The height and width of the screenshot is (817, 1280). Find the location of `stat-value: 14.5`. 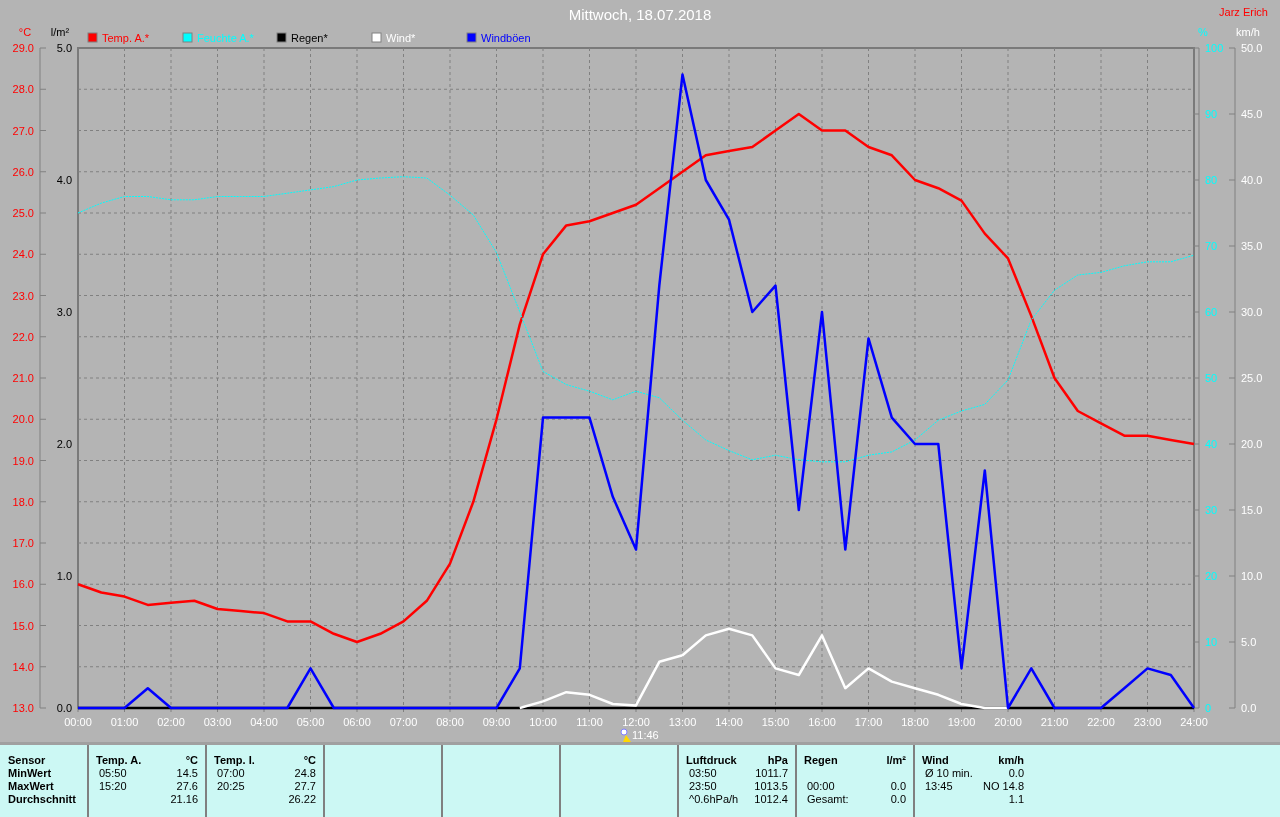

stat-value: 14.5 is located at coordinates (187, 773).